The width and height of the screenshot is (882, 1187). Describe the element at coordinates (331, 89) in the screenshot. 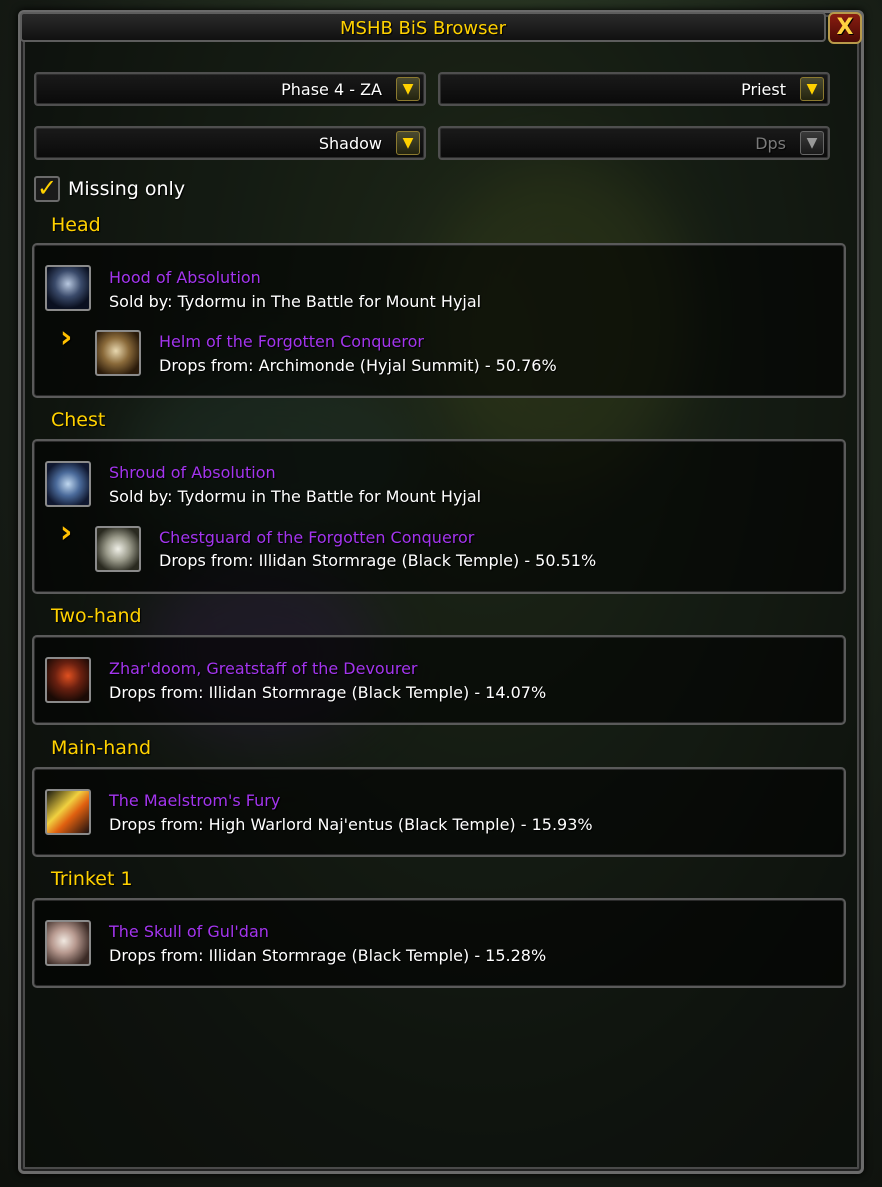

I see `phase-value: Phase 4 - ZA` at that location.